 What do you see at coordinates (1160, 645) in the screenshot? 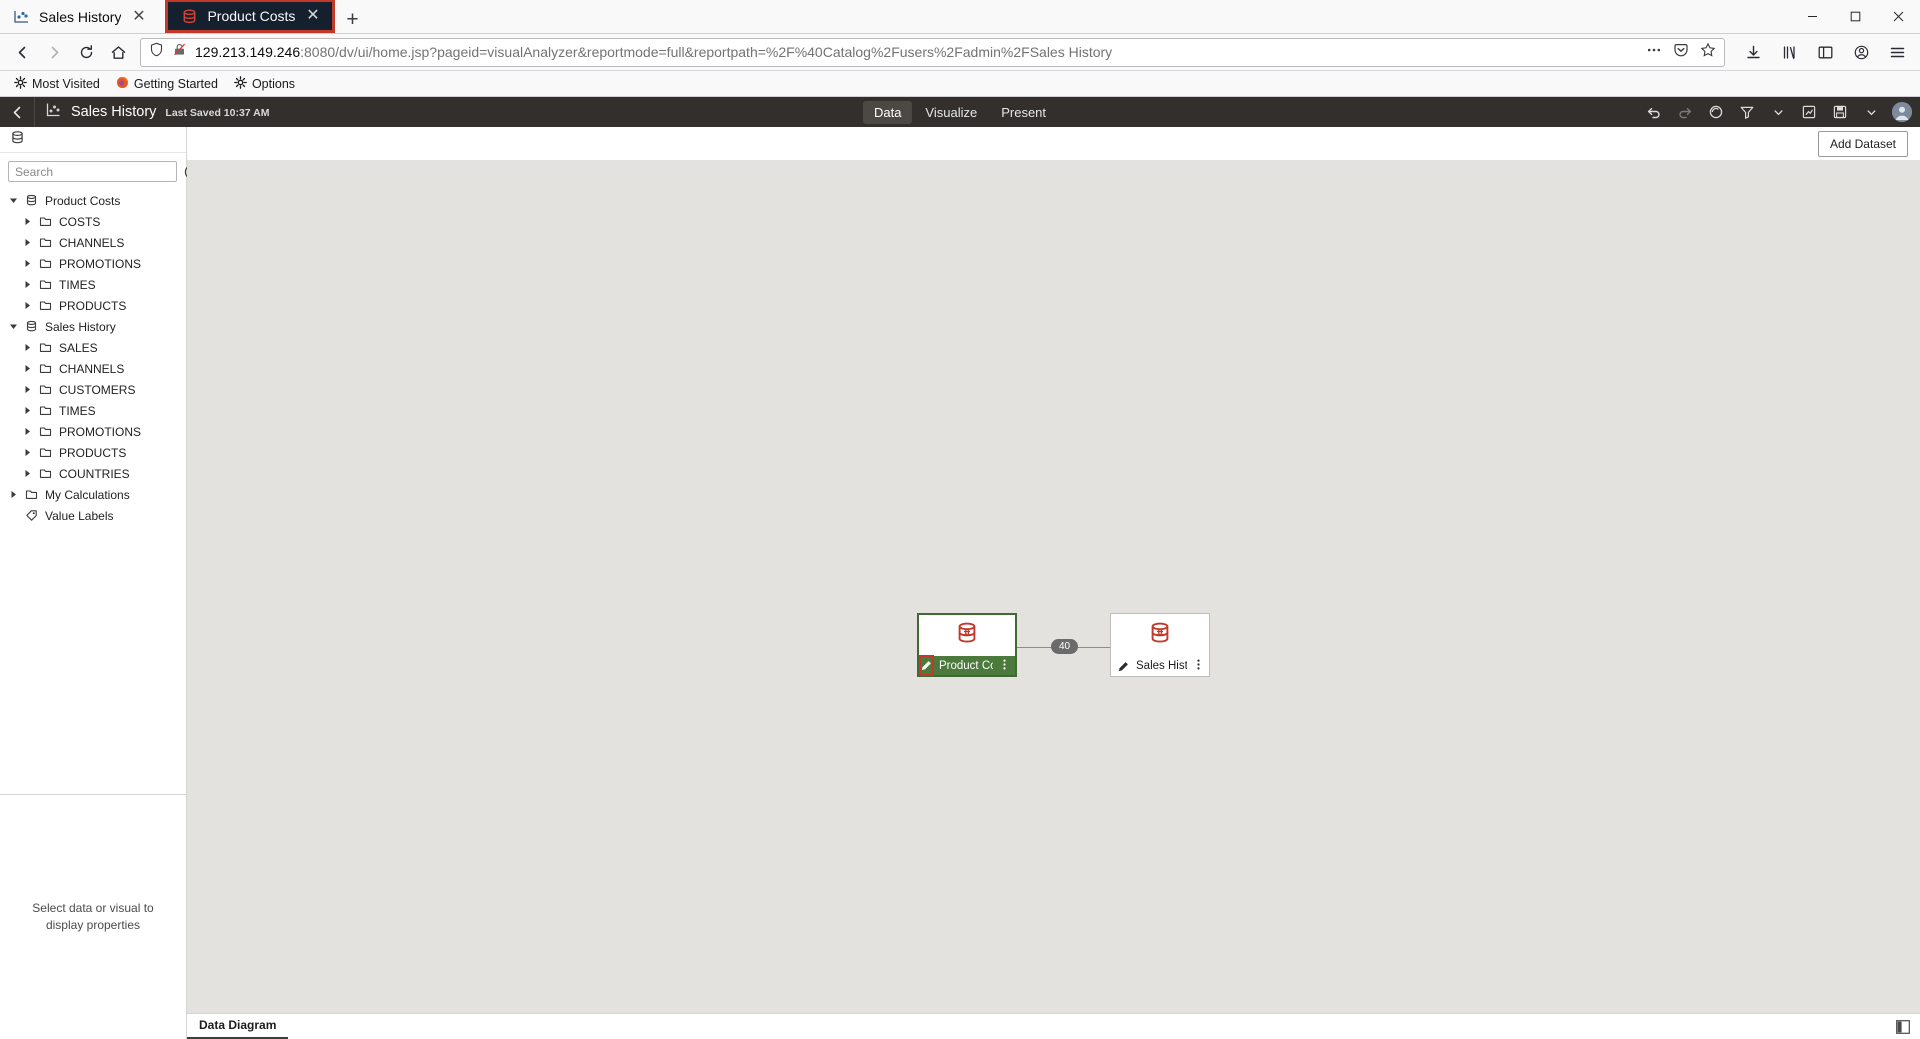
I see `diagram-node-sales-history: Sales History` at bounding box center [1160, 645].